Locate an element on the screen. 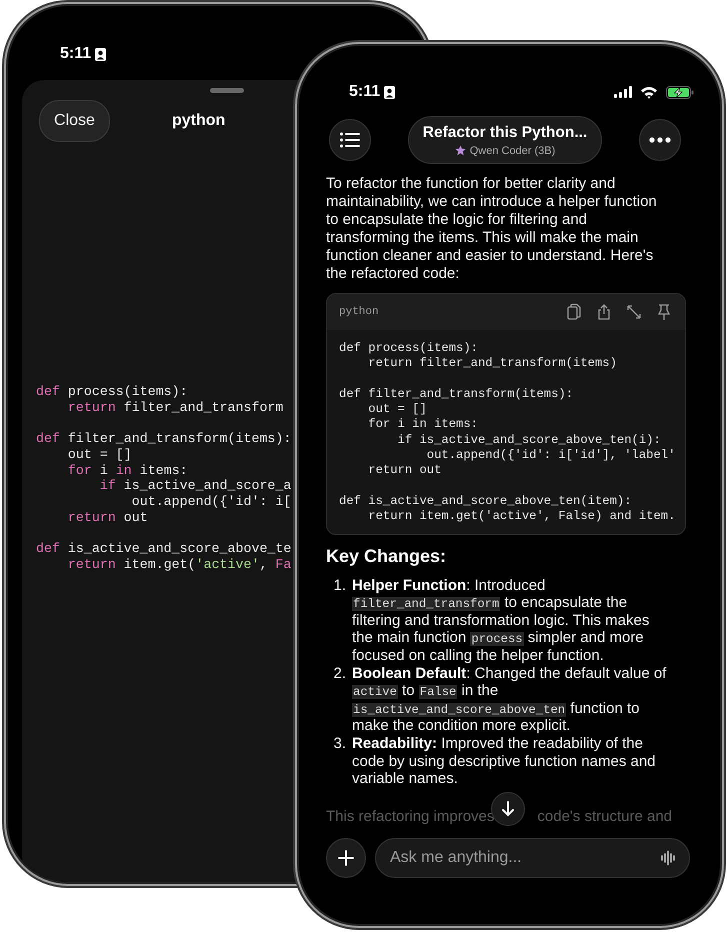 The height and width of the screenshot is (932, 727). menu-button is located at coordinates (350, 140).